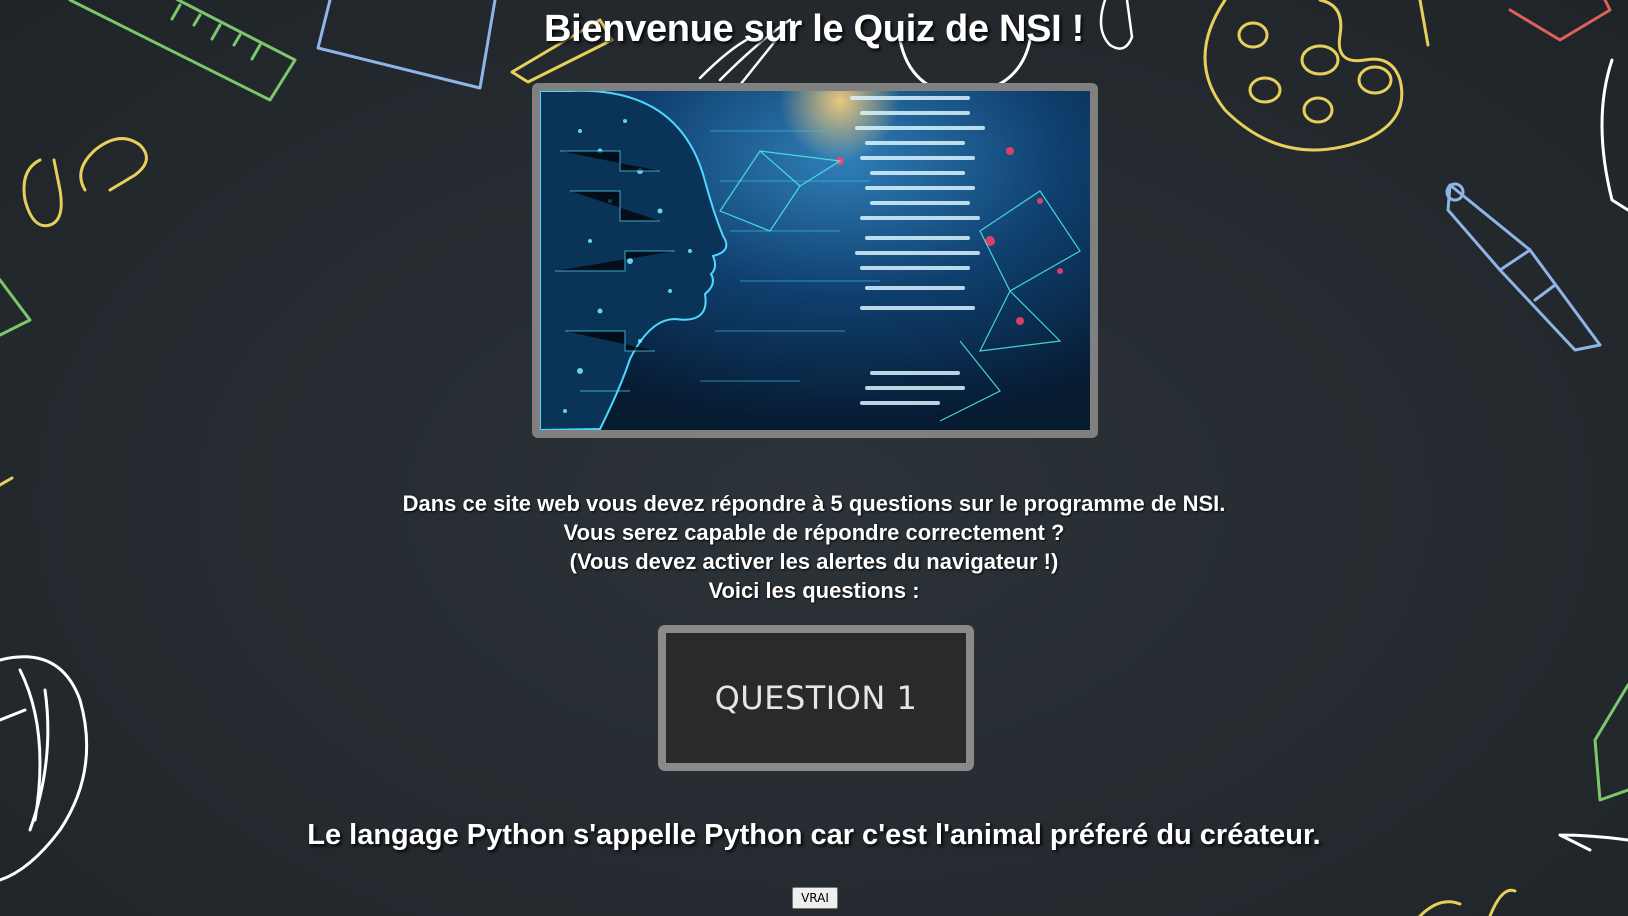  I want to click on hero-image, so click(815, 260).